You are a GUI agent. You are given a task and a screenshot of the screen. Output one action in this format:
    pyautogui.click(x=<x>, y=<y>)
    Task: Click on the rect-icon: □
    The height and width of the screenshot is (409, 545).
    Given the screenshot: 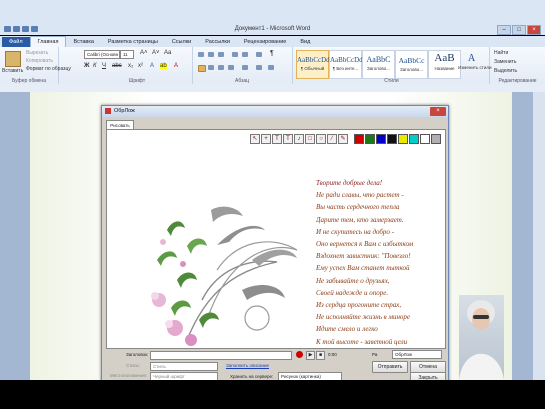 What is the action you would take?
    pyautogui.click(x=310, y=139)
    